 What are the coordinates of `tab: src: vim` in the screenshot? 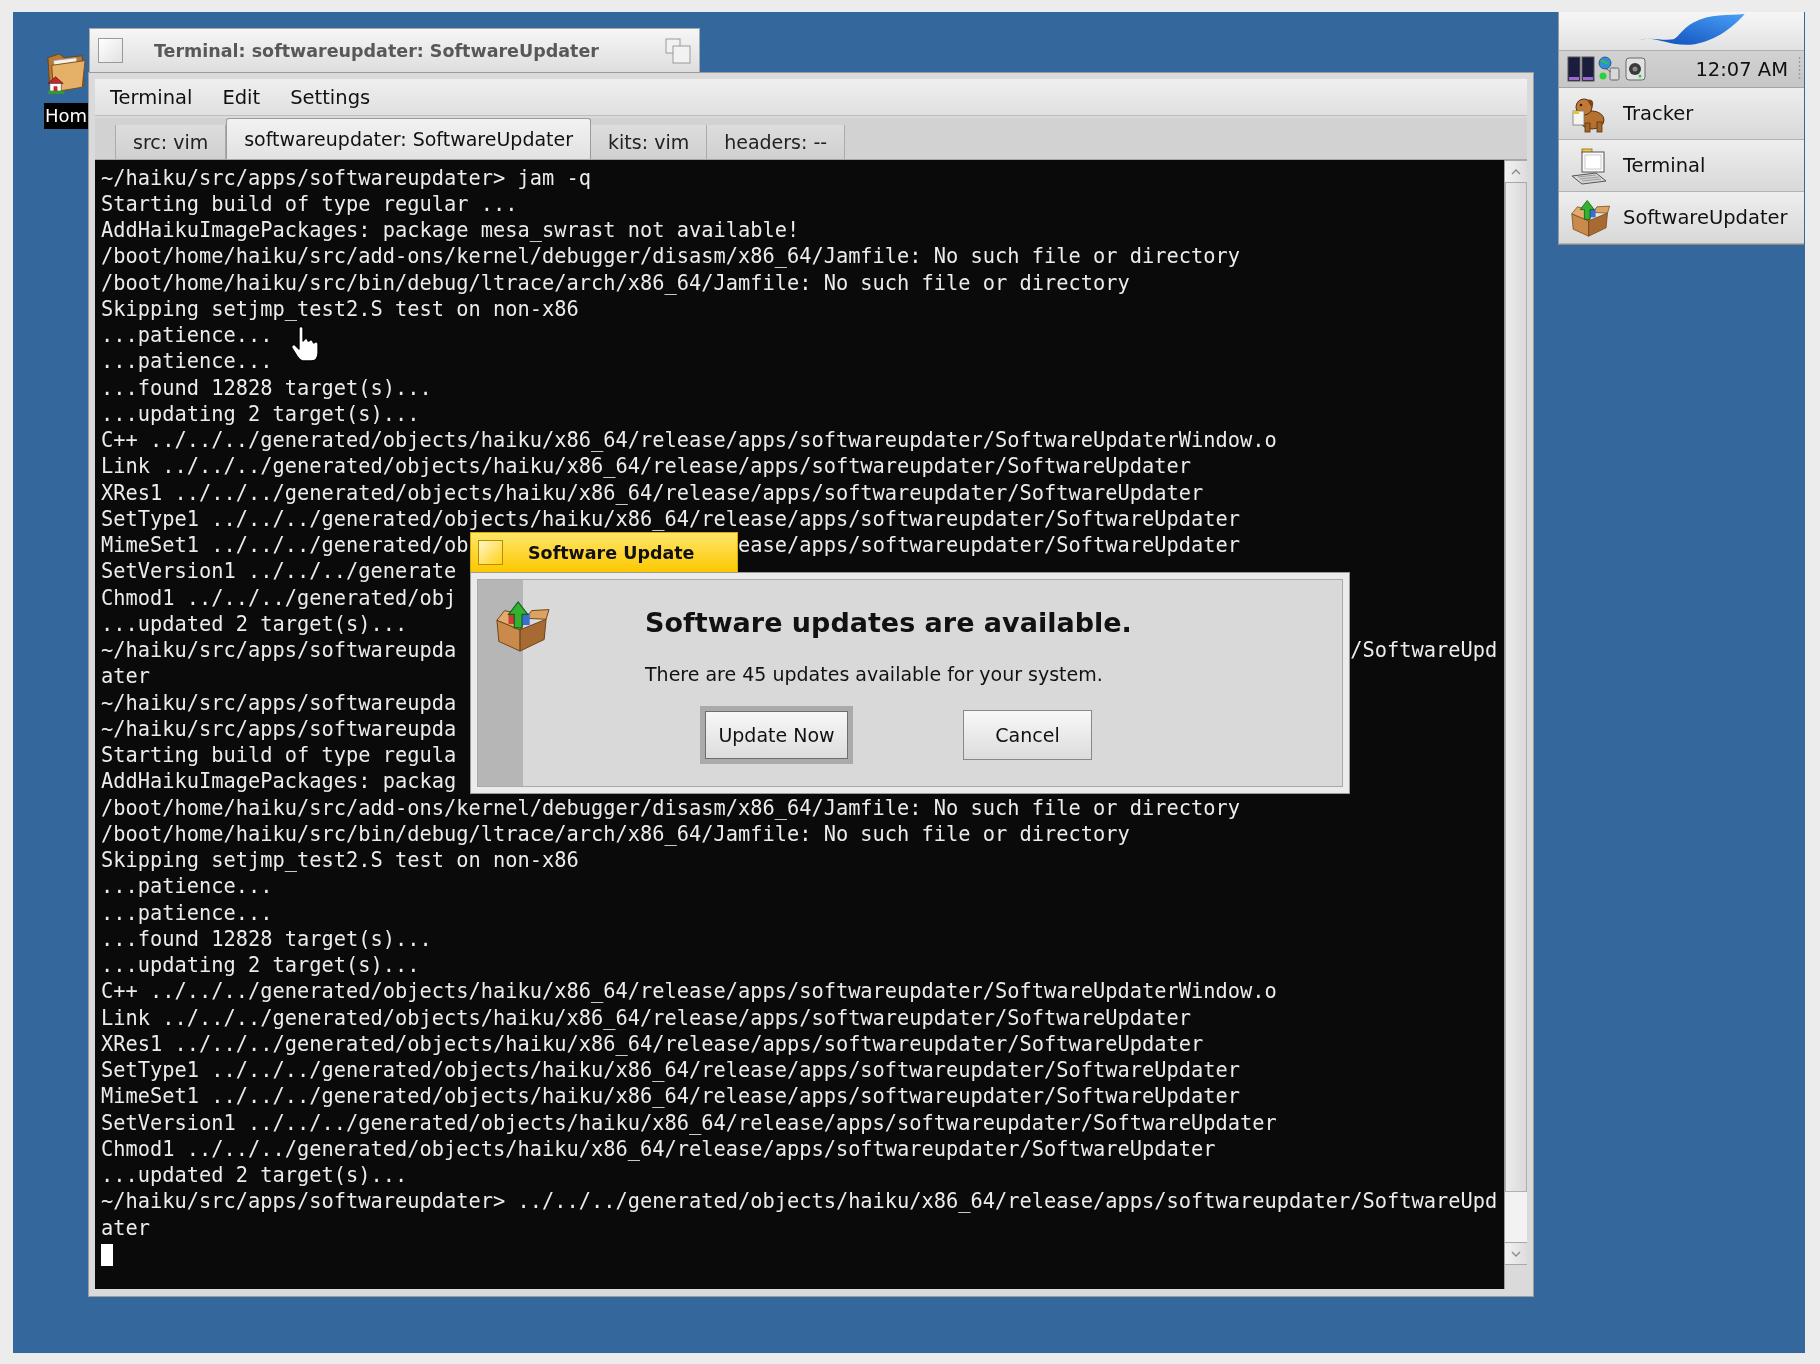 It's located at (171, 142).